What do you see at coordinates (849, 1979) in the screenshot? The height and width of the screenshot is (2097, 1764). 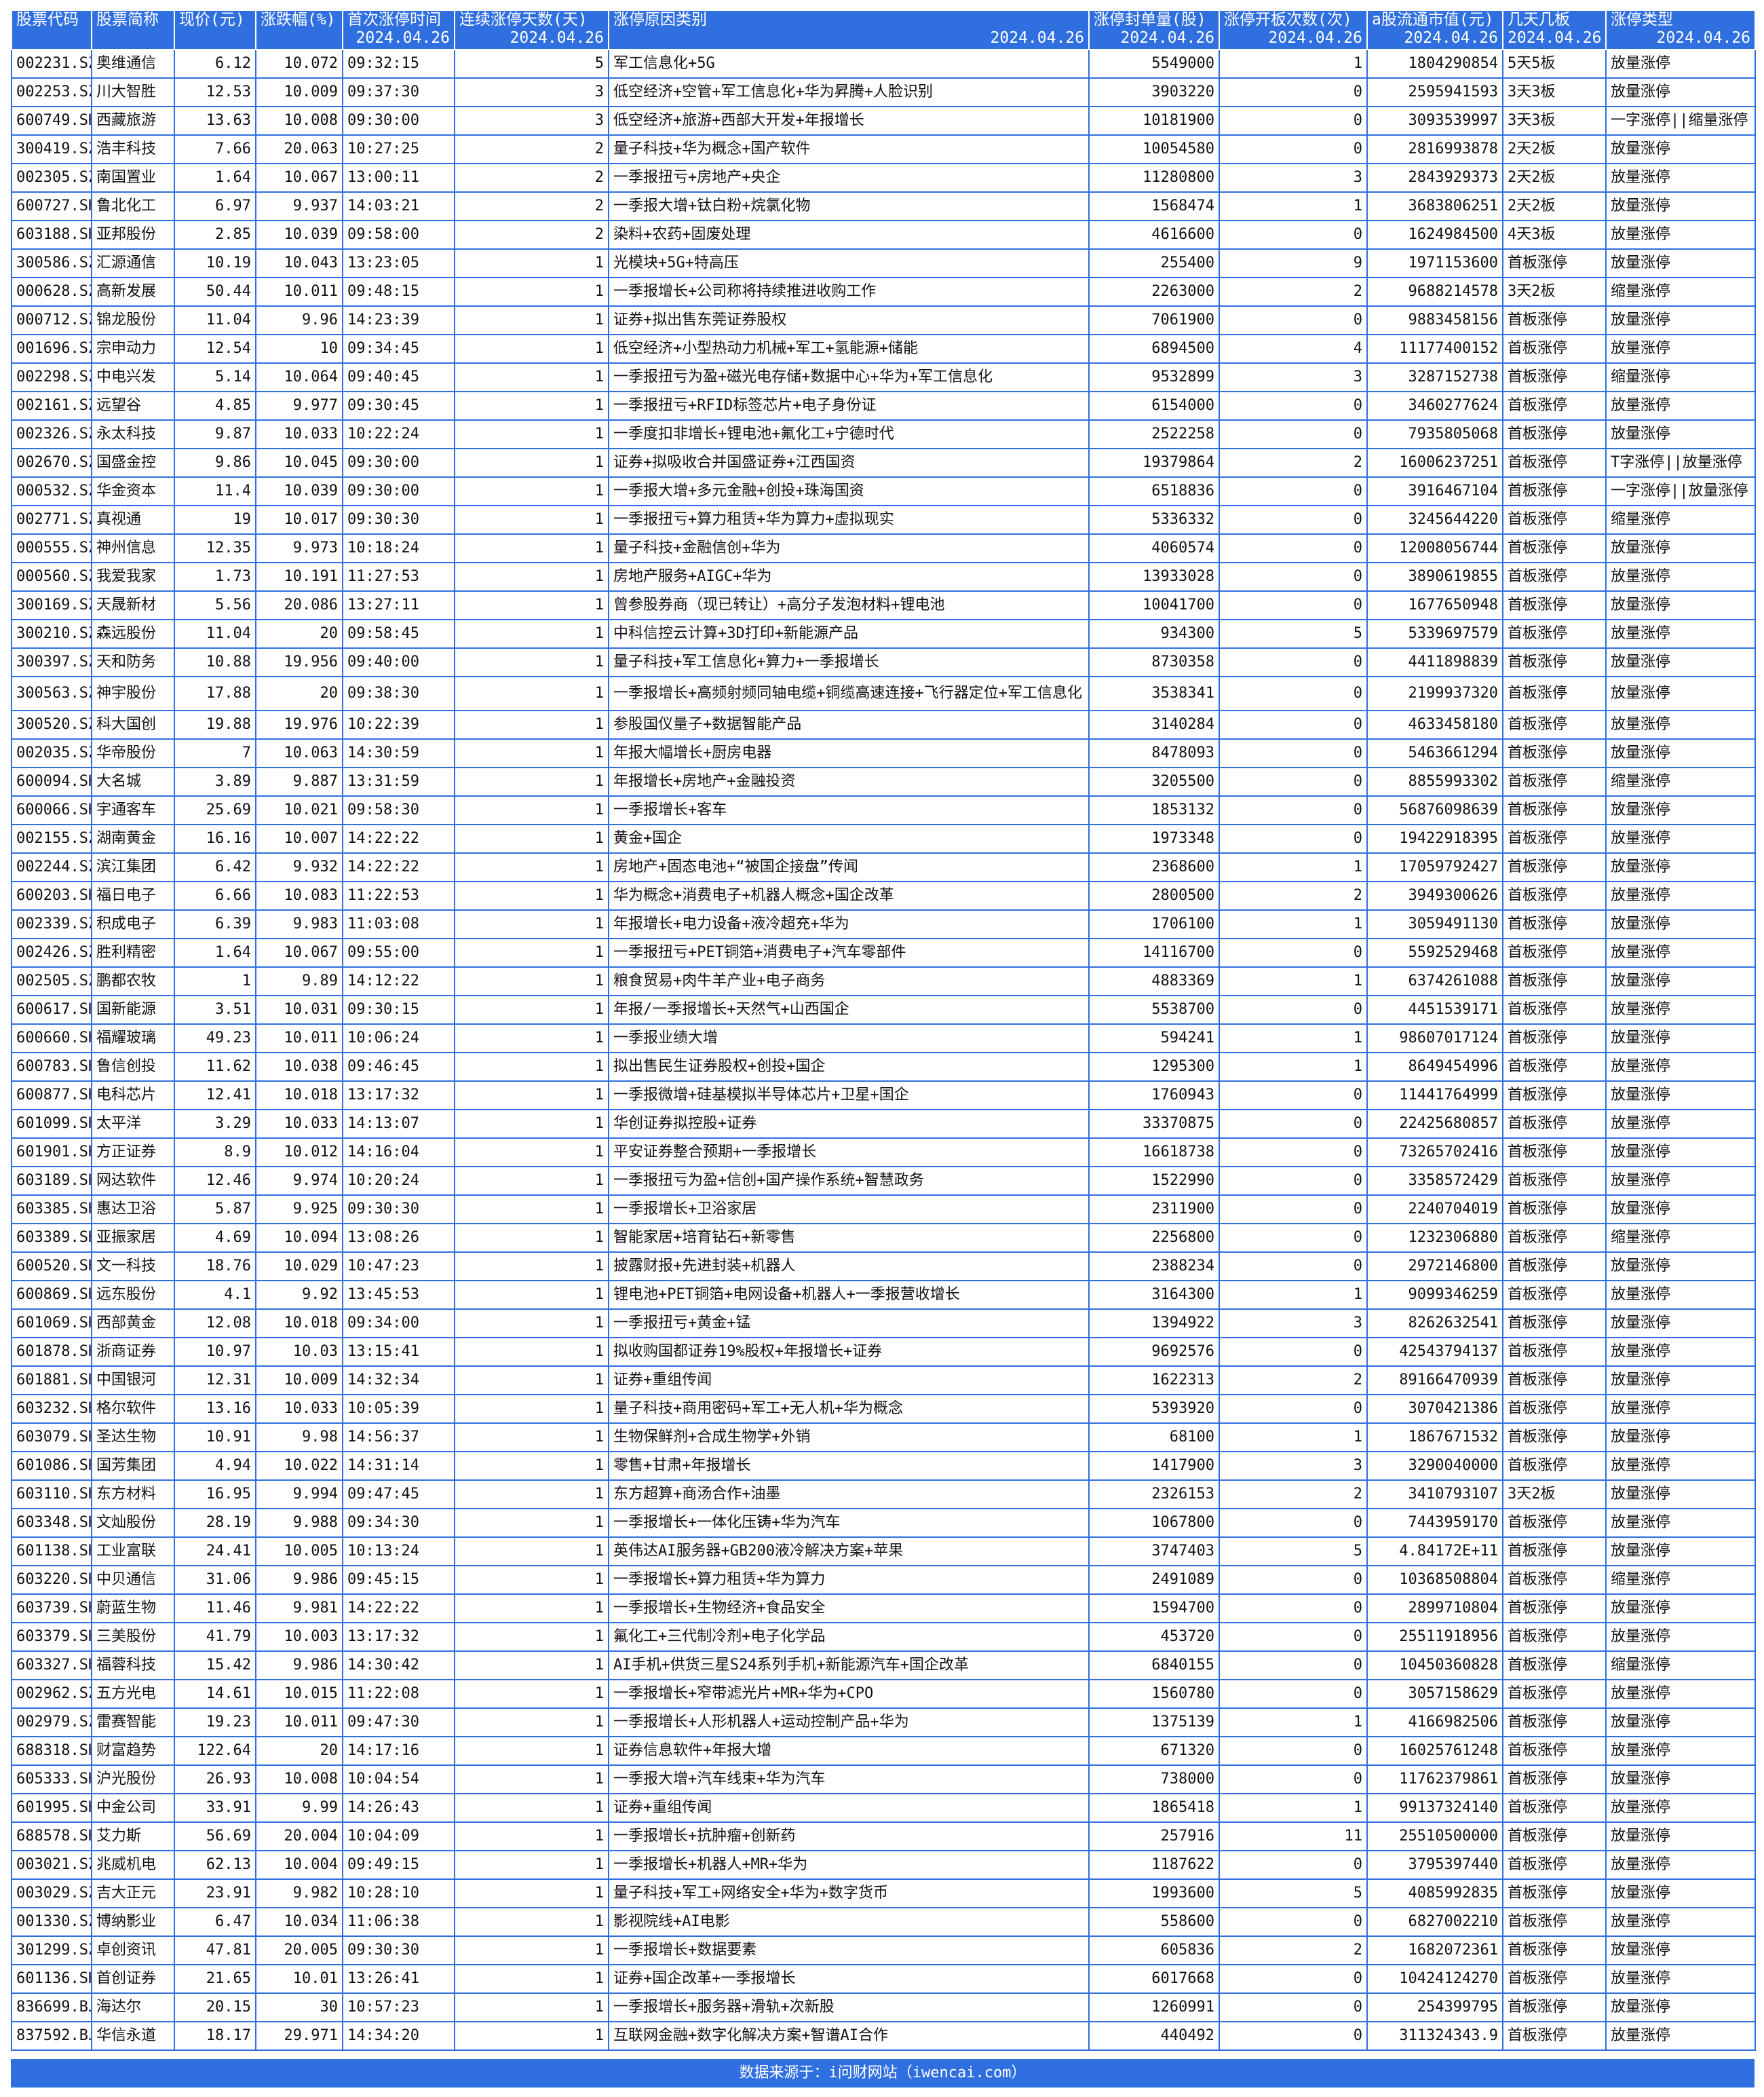 I see `cell-limit-reason: 证券+国企改革+一季报增长` at bounding box center [849, 1979].